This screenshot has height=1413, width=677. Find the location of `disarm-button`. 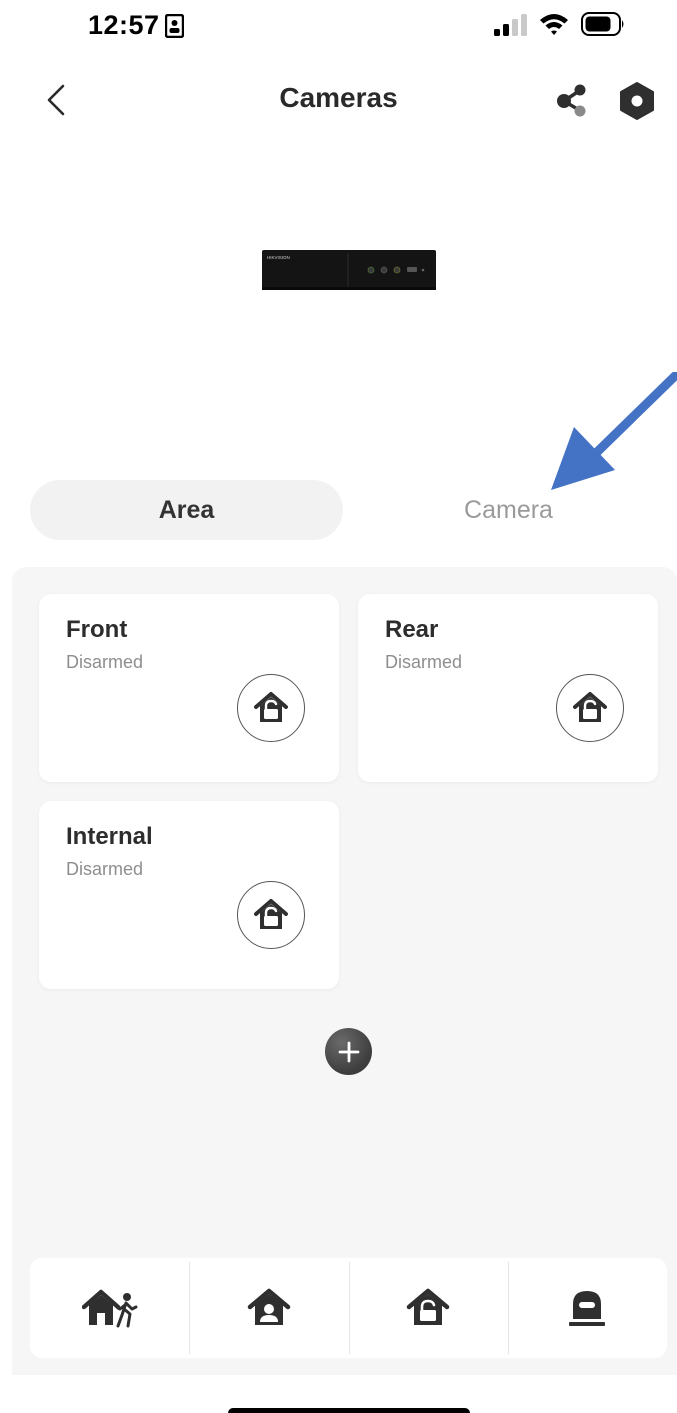

disarm-button is located at coordinates (428, 1308).